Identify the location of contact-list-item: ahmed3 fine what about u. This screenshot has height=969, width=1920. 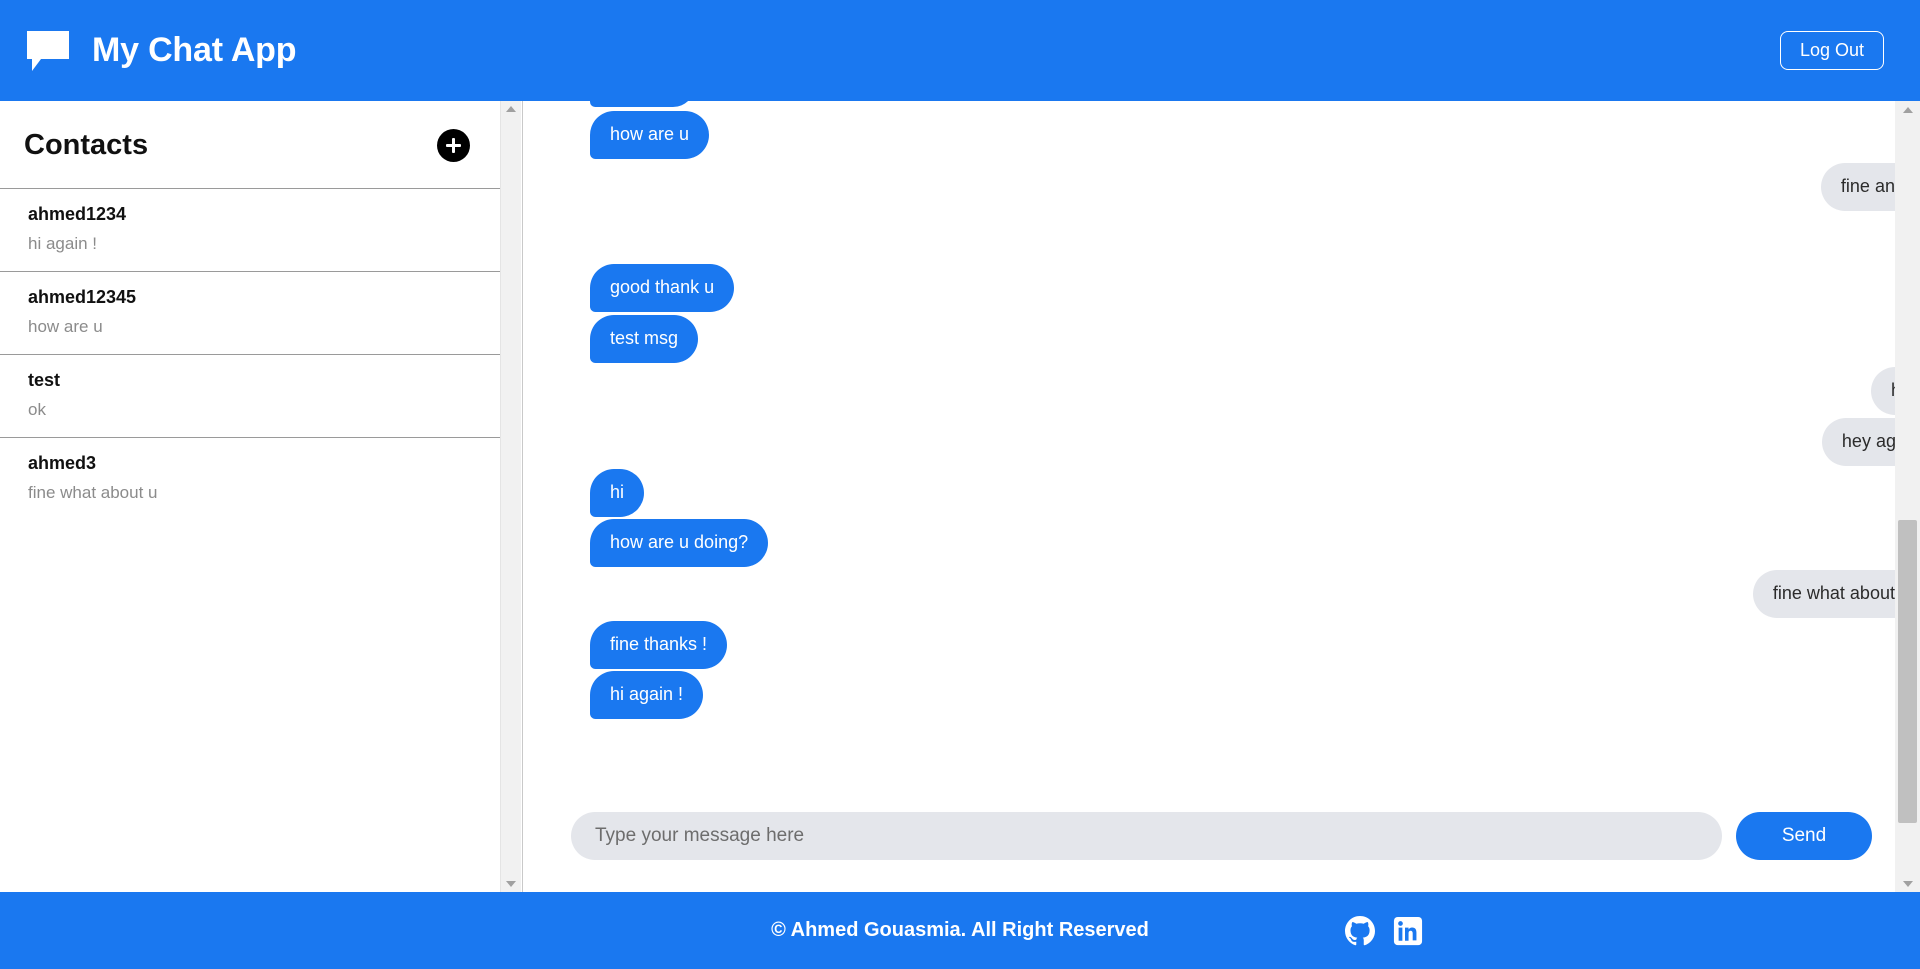
(250, 478).